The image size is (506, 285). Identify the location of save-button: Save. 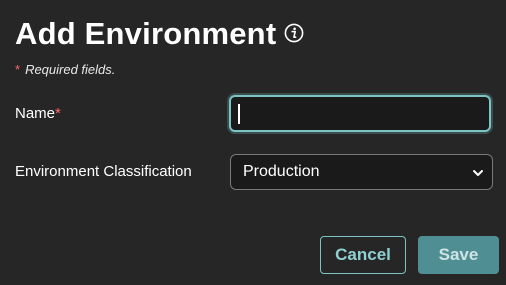
(458, 255).